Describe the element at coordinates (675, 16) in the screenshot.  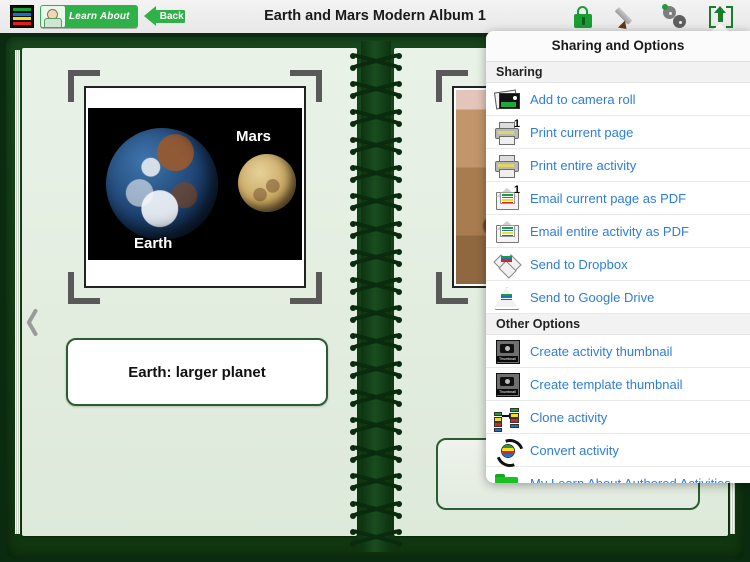
I see `gears-icon` at that location.